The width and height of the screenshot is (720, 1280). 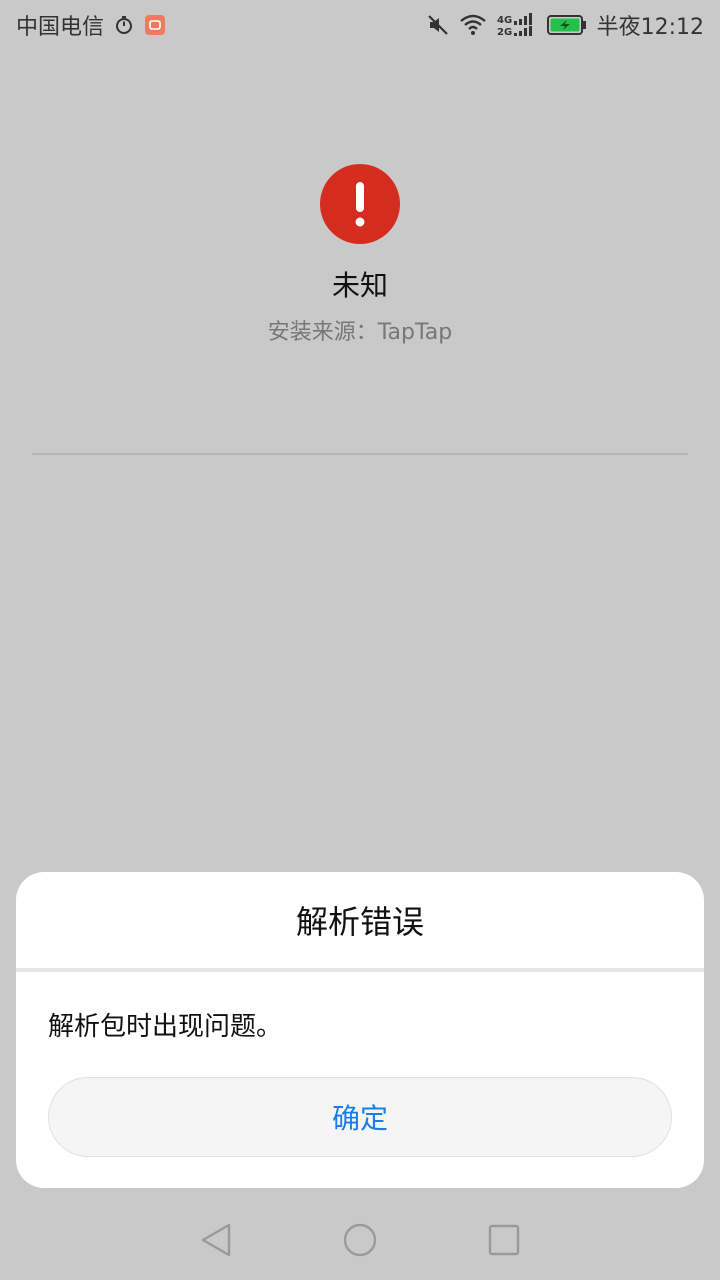 I want to click on carrier-name: 中国电信, so click(x=60, y=27).